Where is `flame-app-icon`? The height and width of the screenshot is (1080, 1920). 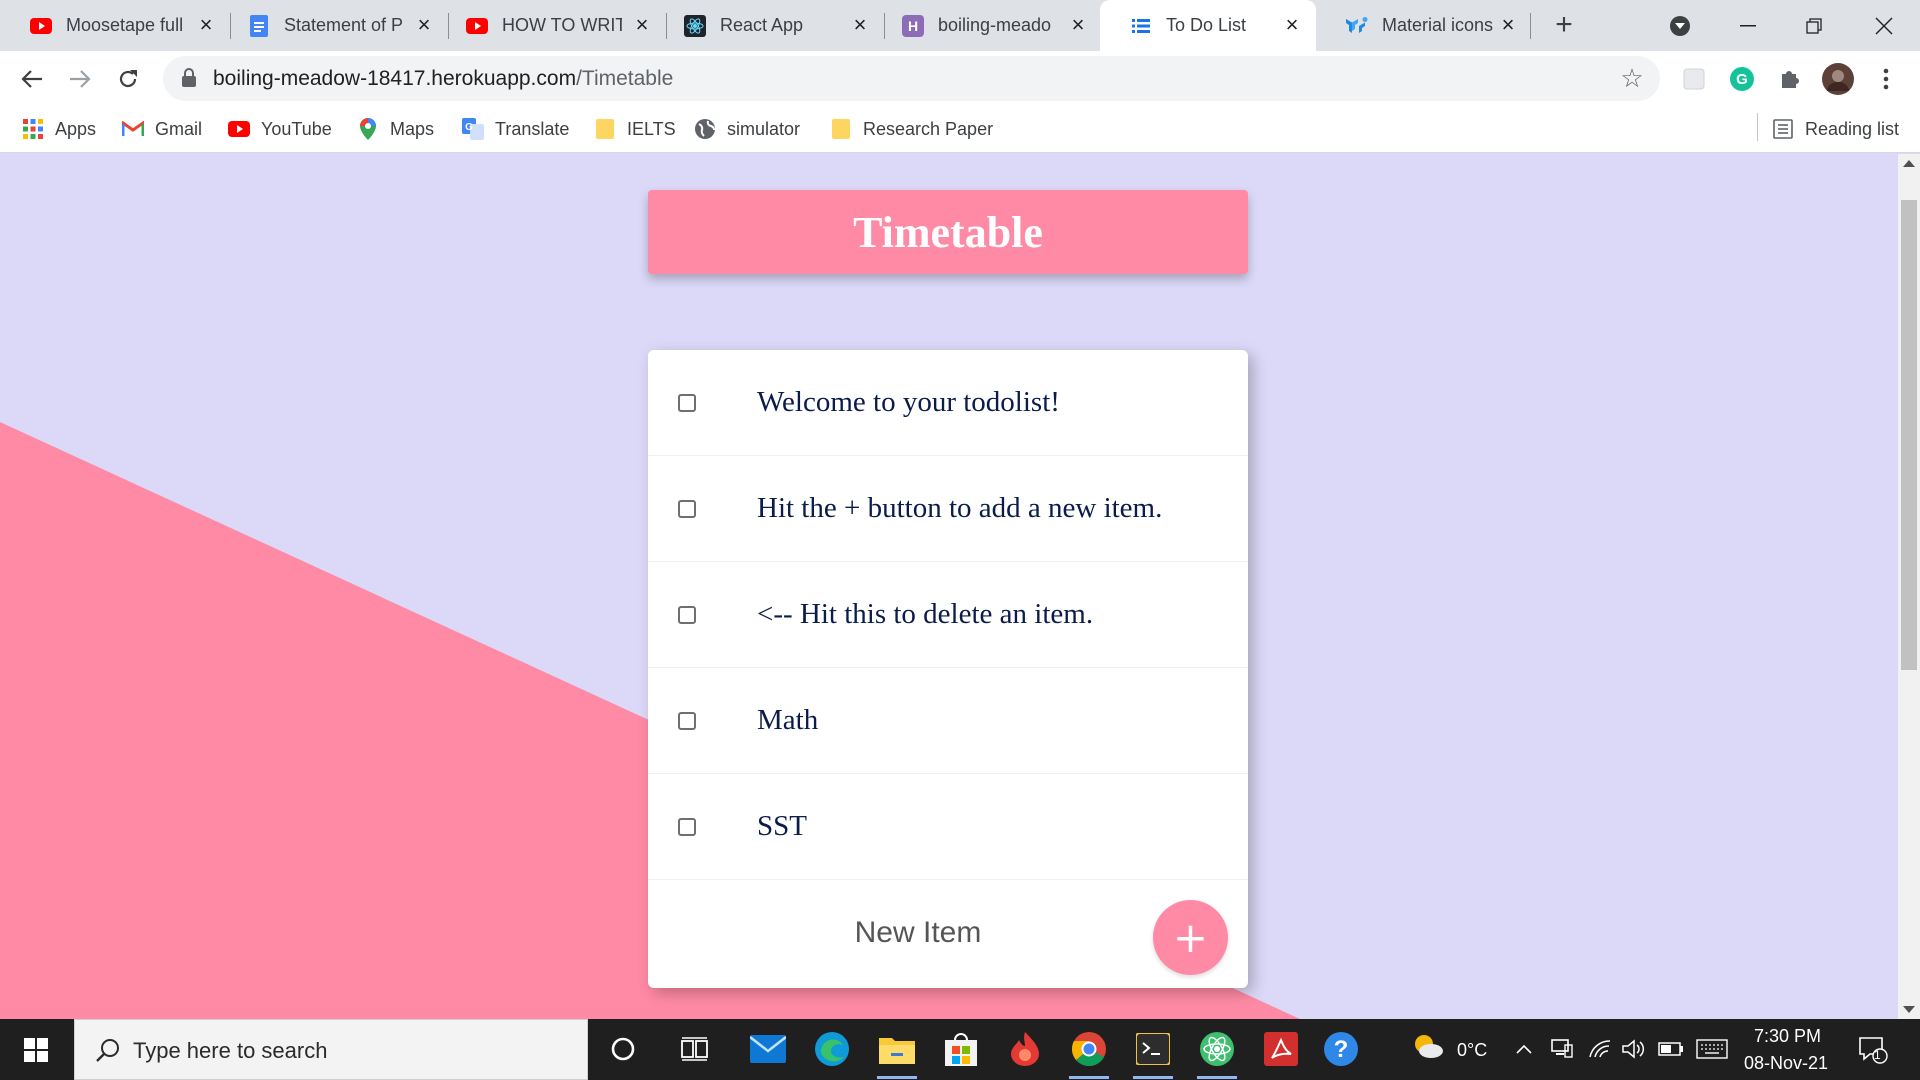
flame-app-icon is located at coordinates (1025, 1049).